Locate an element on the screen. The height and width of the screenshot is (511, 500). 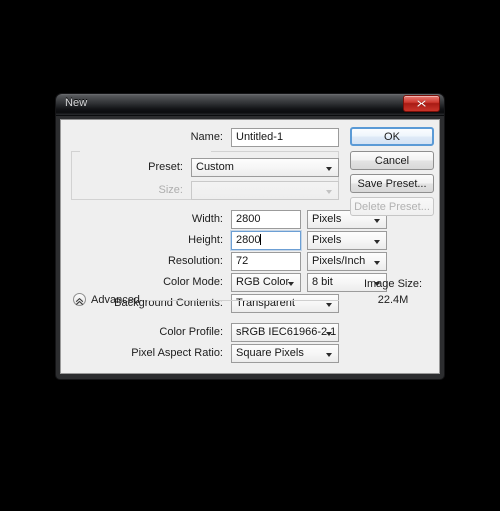
row-color-profile: Color Profile: sRGB IEC61966-2.1 is located at coordinates (210, 332).